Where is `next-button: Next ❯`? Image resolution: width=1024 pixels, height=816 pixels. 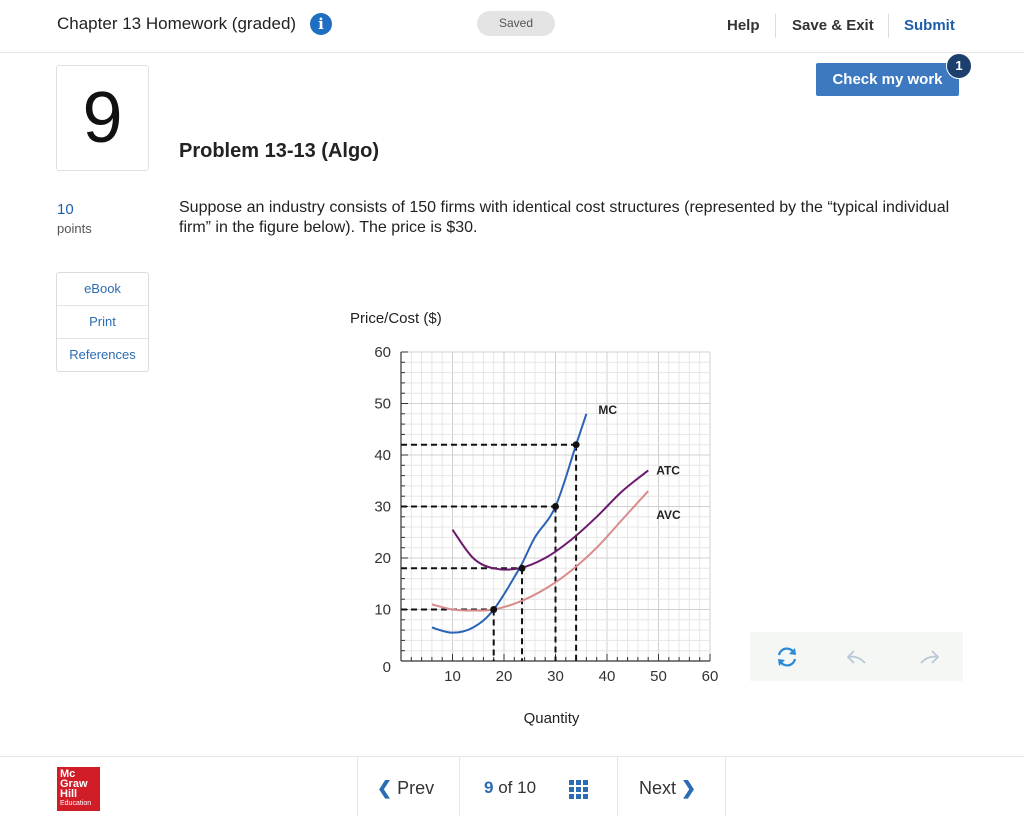
next-button: Next ❯ is located at coordinates (667, 788).